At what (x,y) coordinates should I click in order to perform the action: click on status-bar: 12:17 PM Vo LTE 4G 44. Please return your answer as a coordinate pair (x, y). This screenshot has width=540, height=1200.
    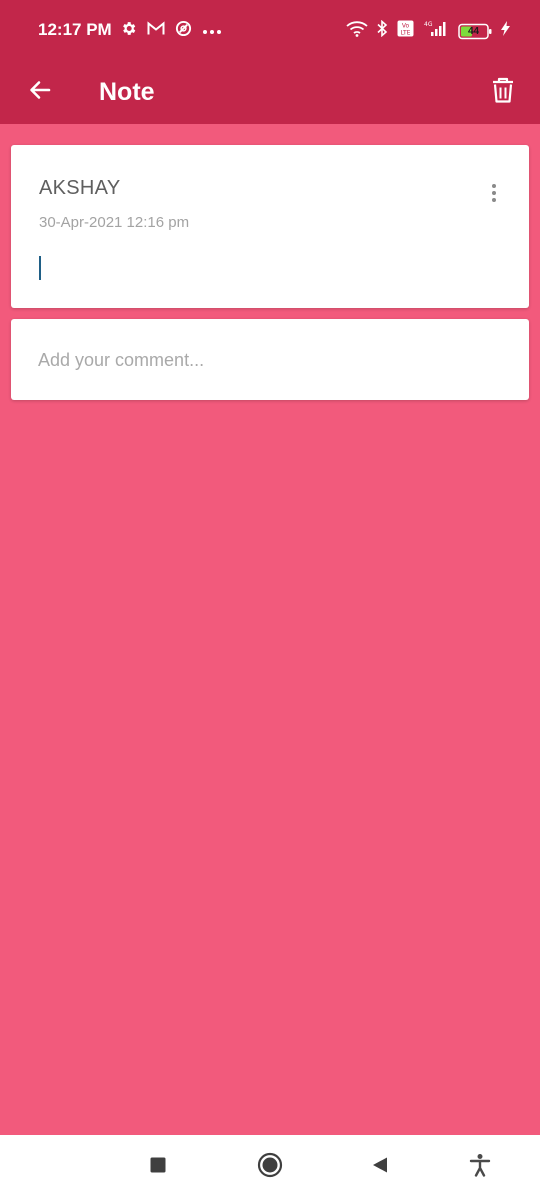
    Looking at the image, I should click on (270, 30).